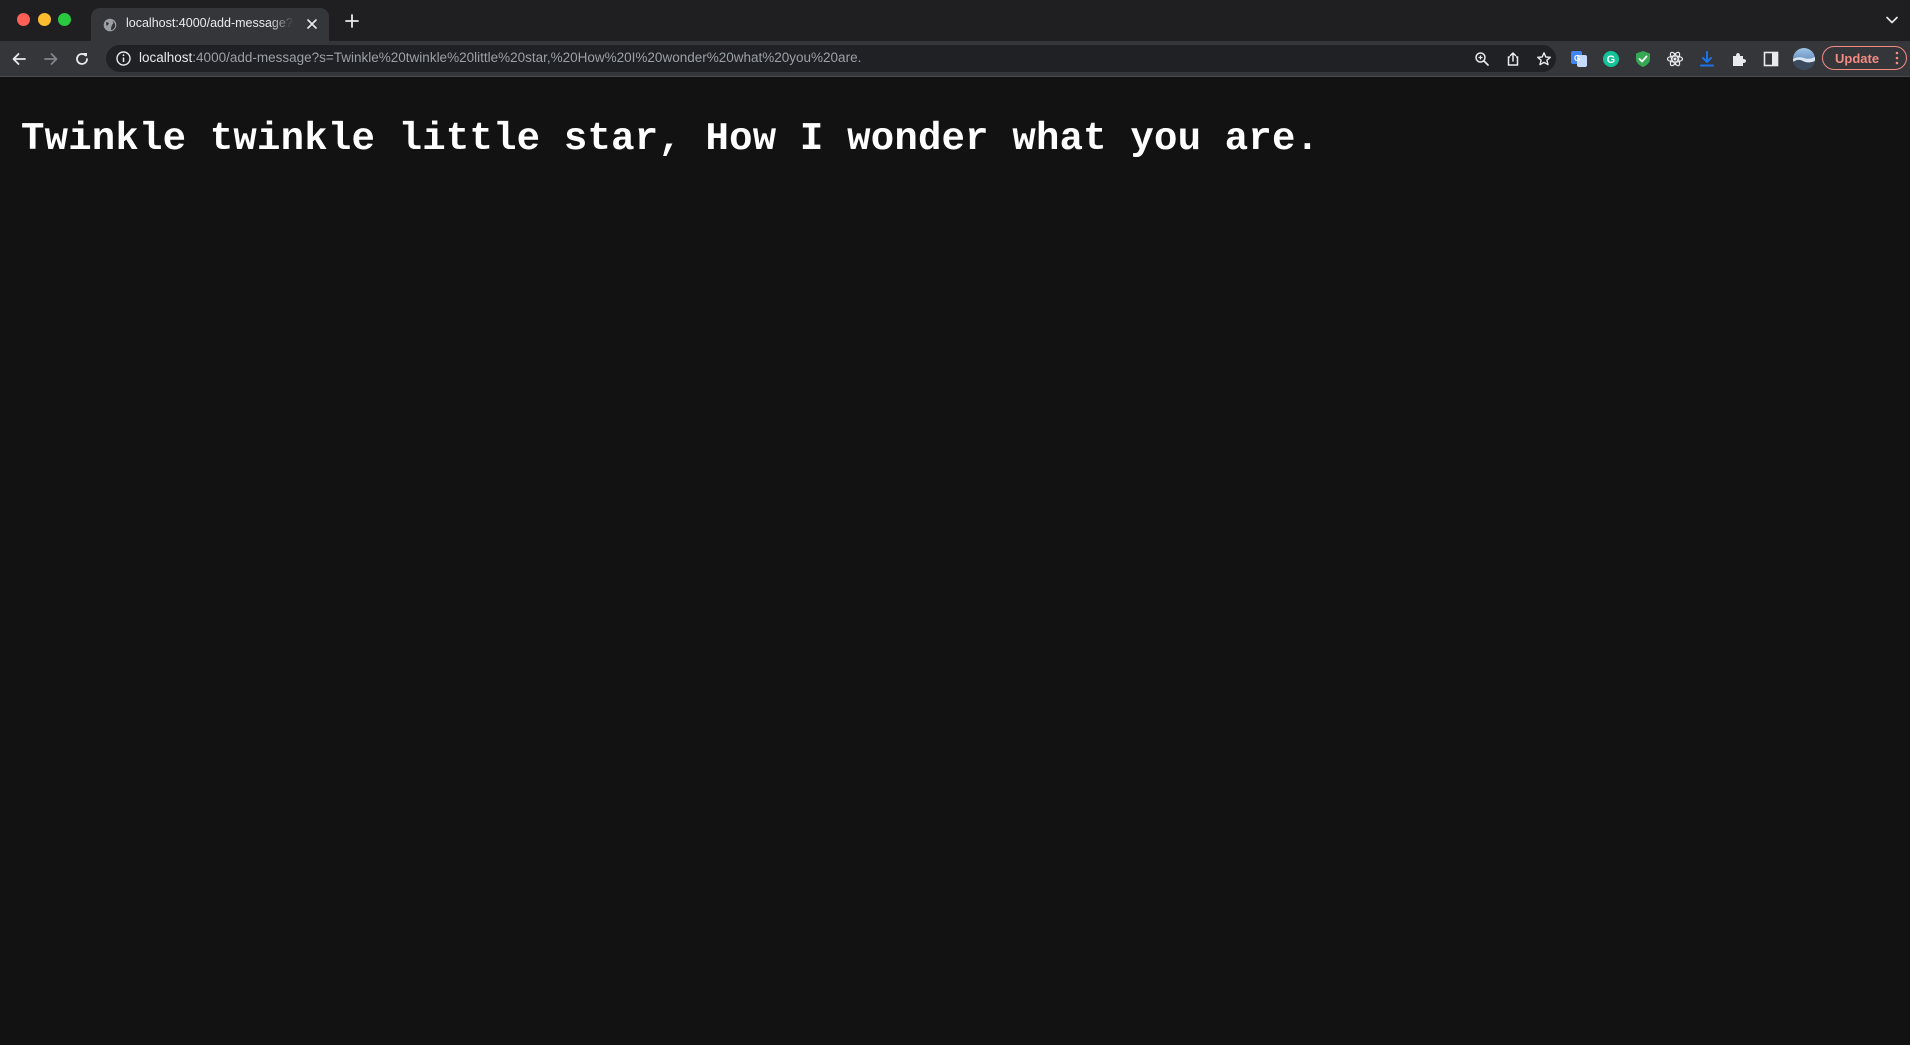 Image resolution: width=1910 pixels, height=1045 pixels. What do you see at coordinates (1707, 59) in the screenshot?
I see `download-icon` at bounding box center [1707, 59].